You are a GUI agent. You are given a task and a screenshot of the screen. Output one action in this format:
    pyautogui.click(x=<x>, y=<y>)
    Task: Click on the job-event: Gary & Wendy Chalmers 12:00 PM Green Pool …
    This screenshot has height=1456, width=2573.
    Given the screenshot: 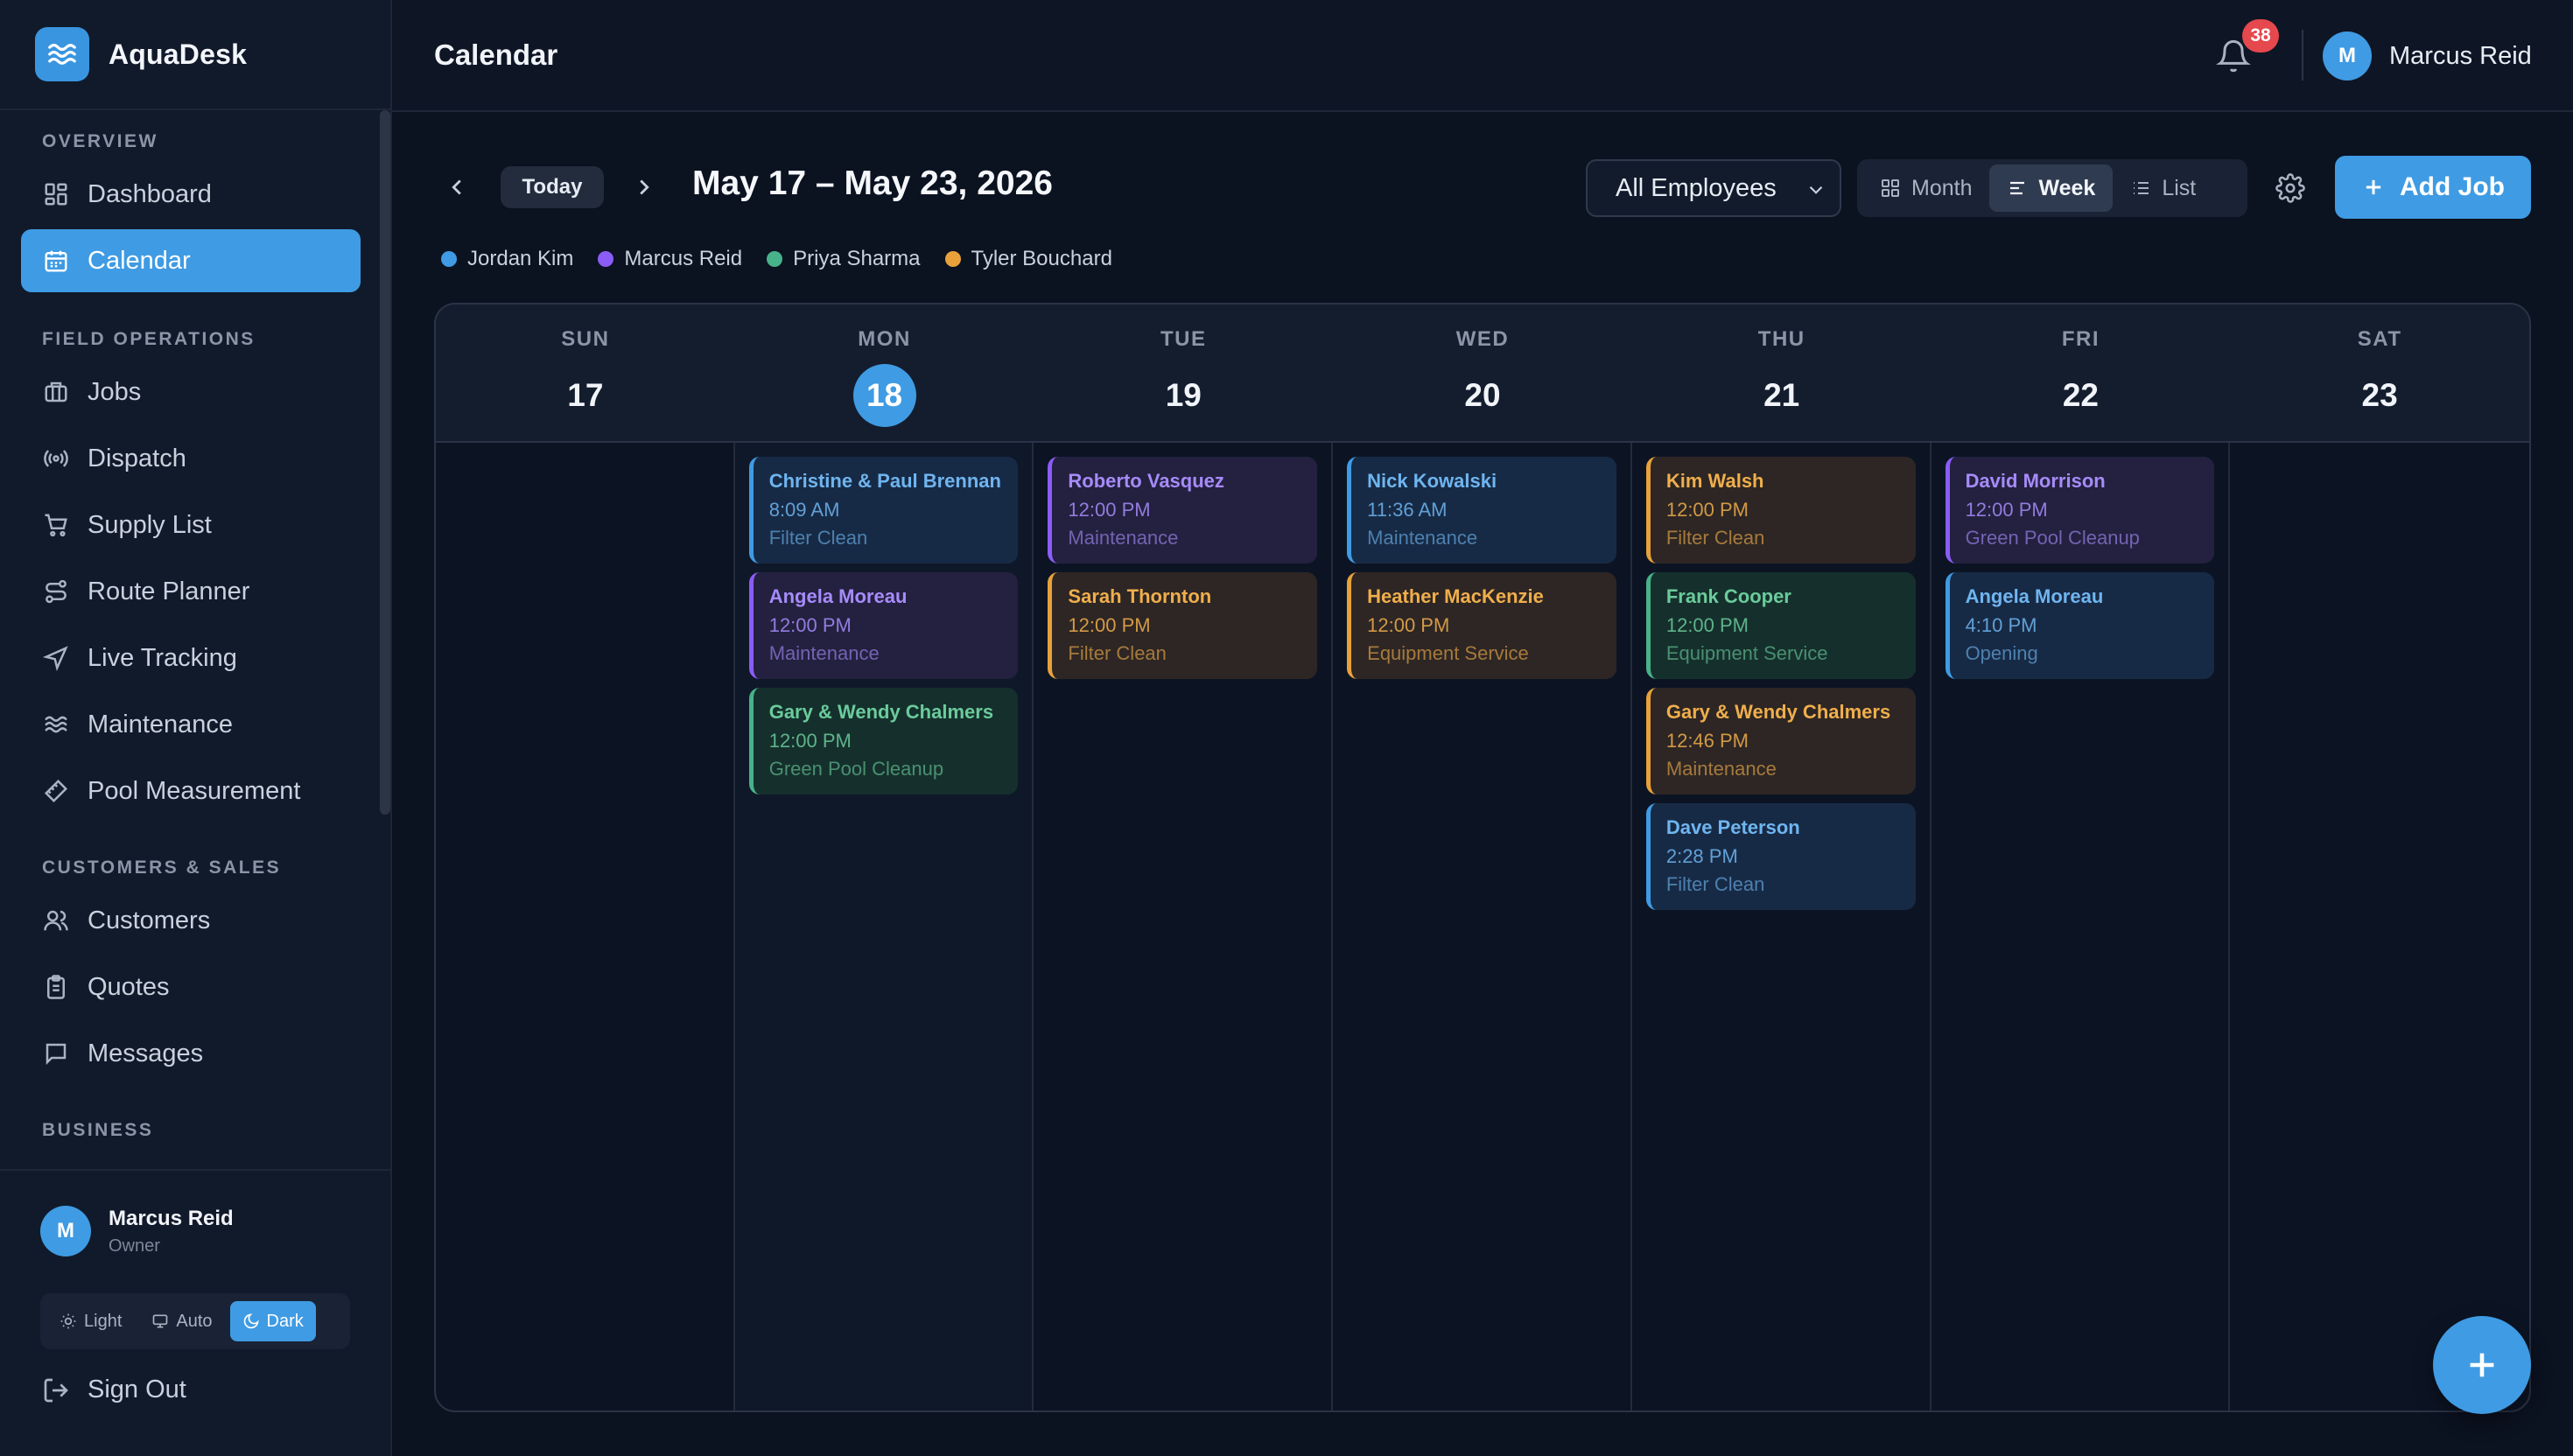 What is the action you would take?
    pyautogui.click(x=883, y=741)
    